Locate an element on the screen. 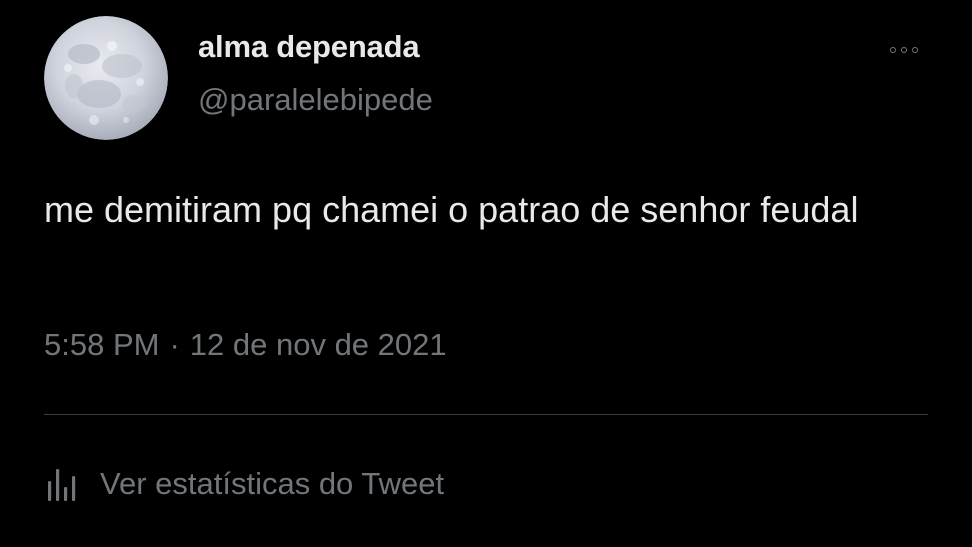 This screenshot has width=972, height=547. divider is located at coordinates (486, 414).